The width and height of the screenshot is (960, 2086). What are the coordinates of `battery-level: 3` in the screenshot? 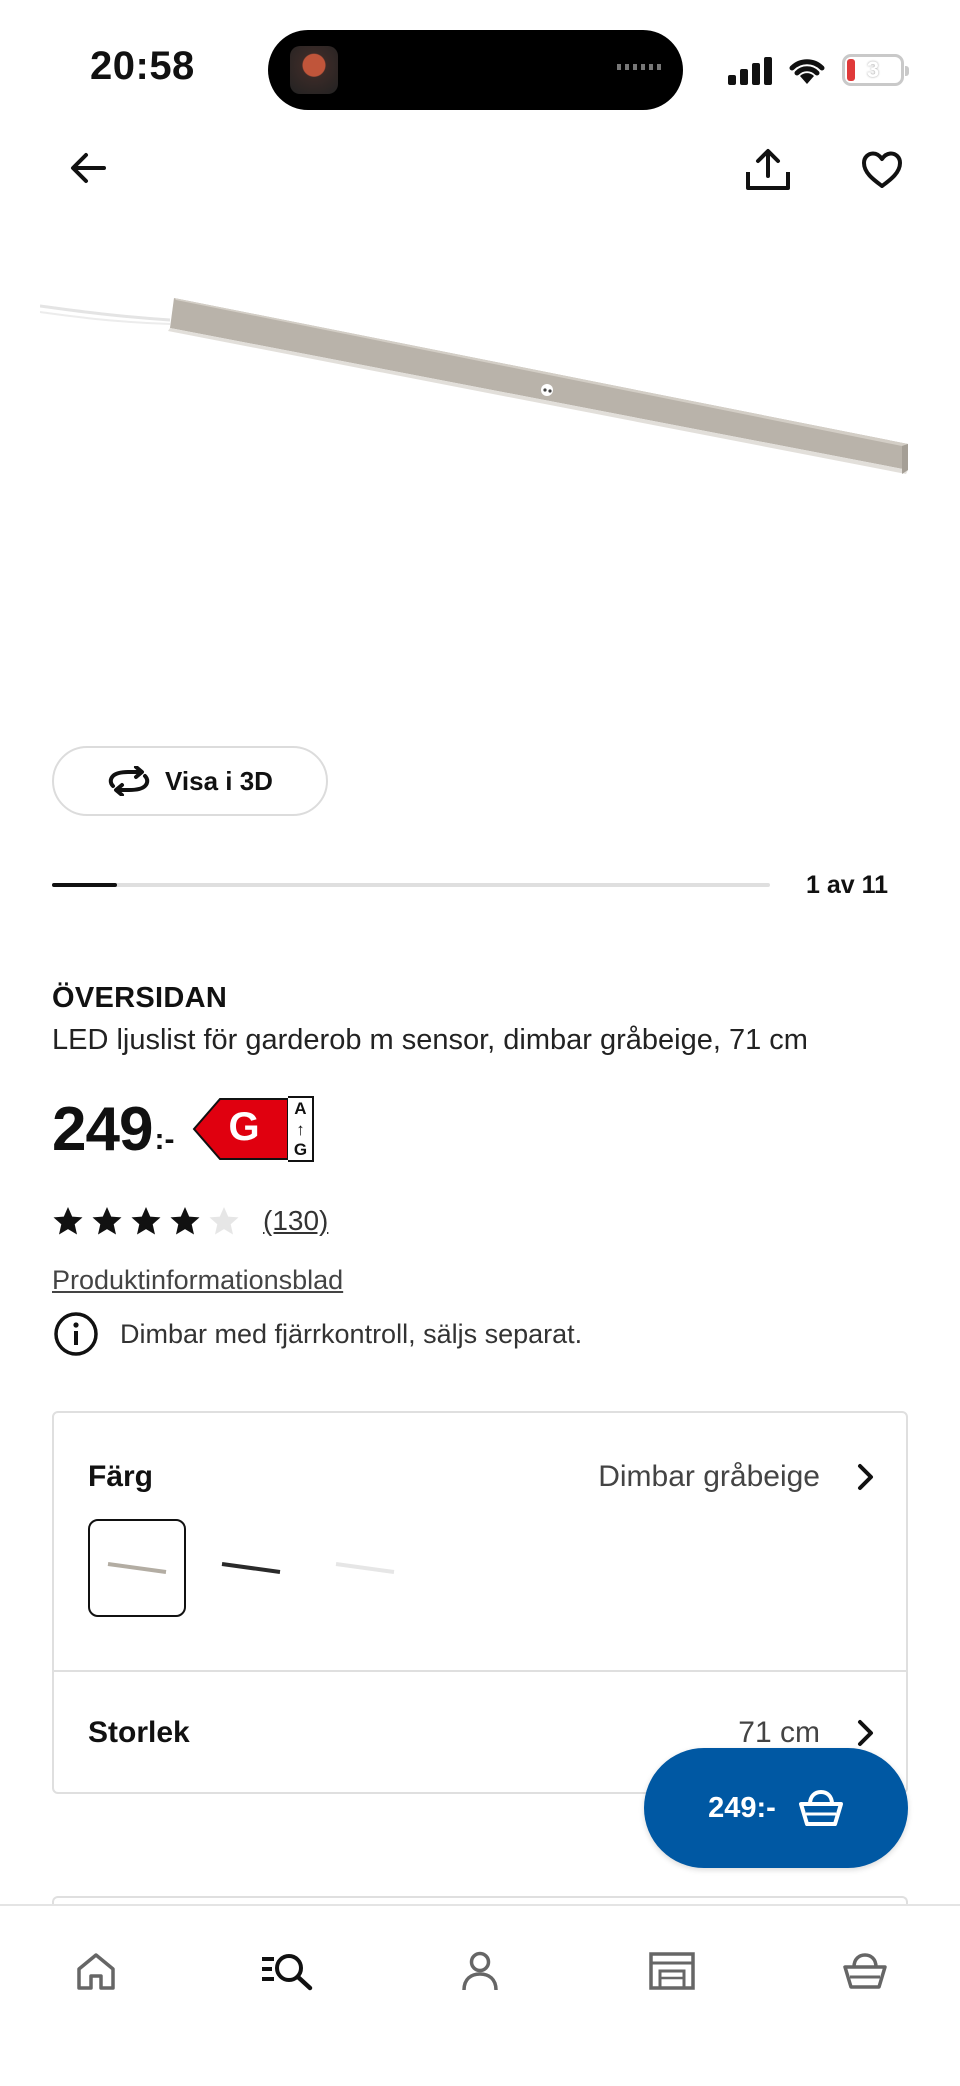 It's located at (873, 69).